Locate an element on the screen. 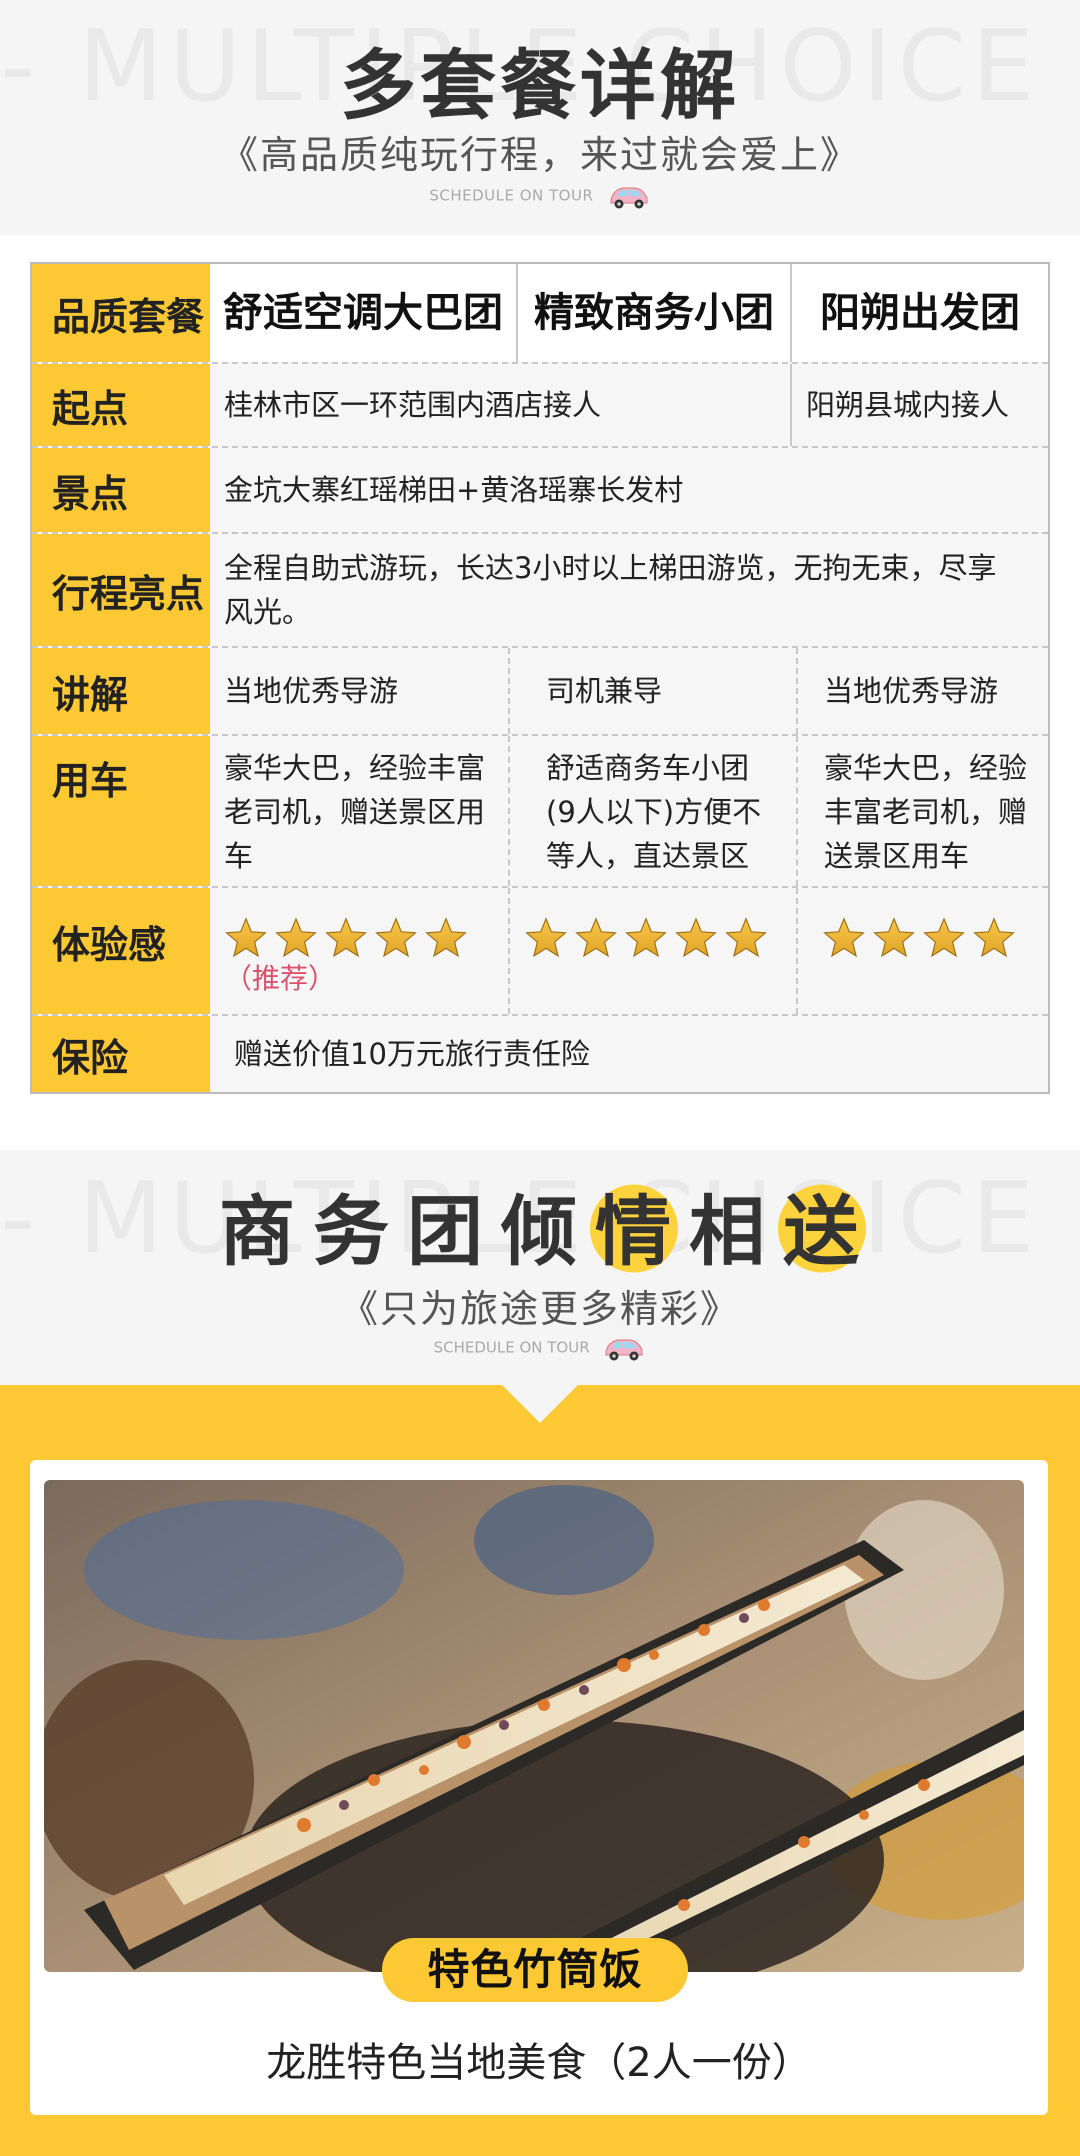 This screenshot has width=1080, height=2156. experience-cell-yangshuo is located at coordinates (922, 951).